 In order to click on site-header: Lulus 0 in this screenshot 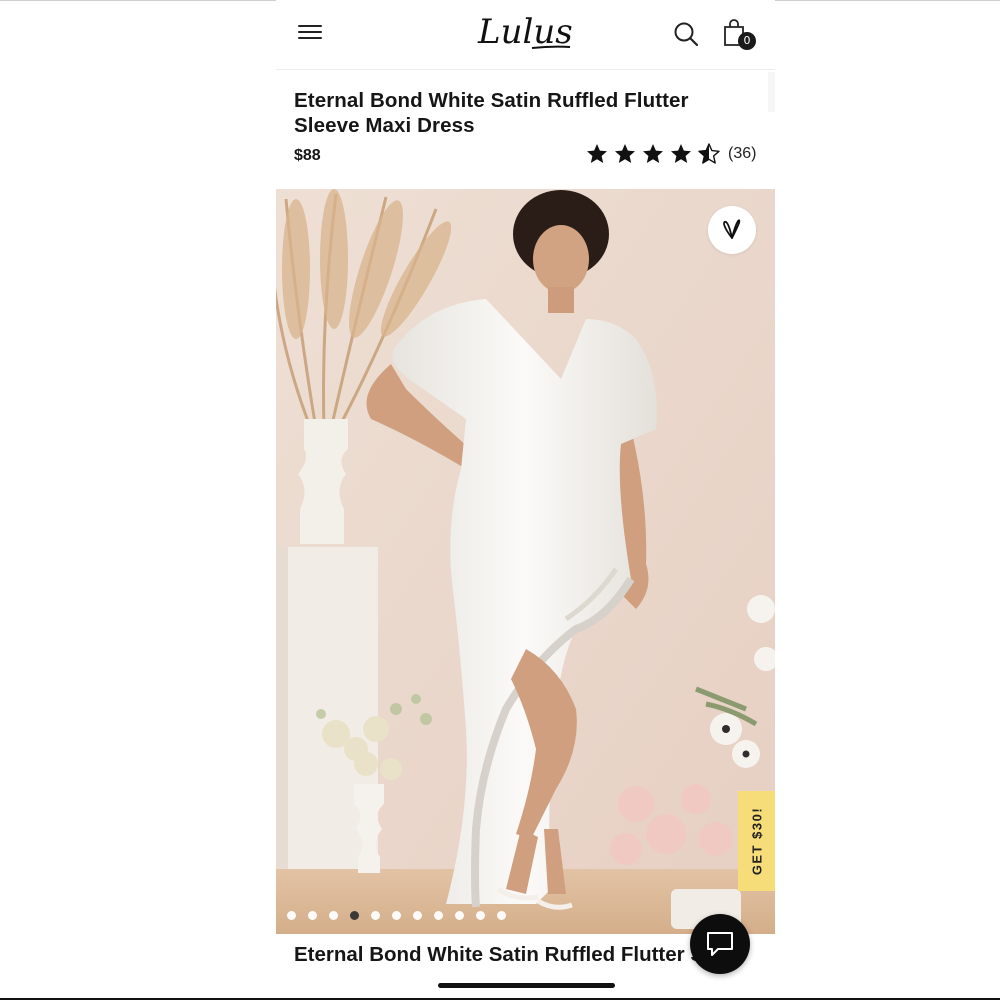, I will do `click(525, 35)`.